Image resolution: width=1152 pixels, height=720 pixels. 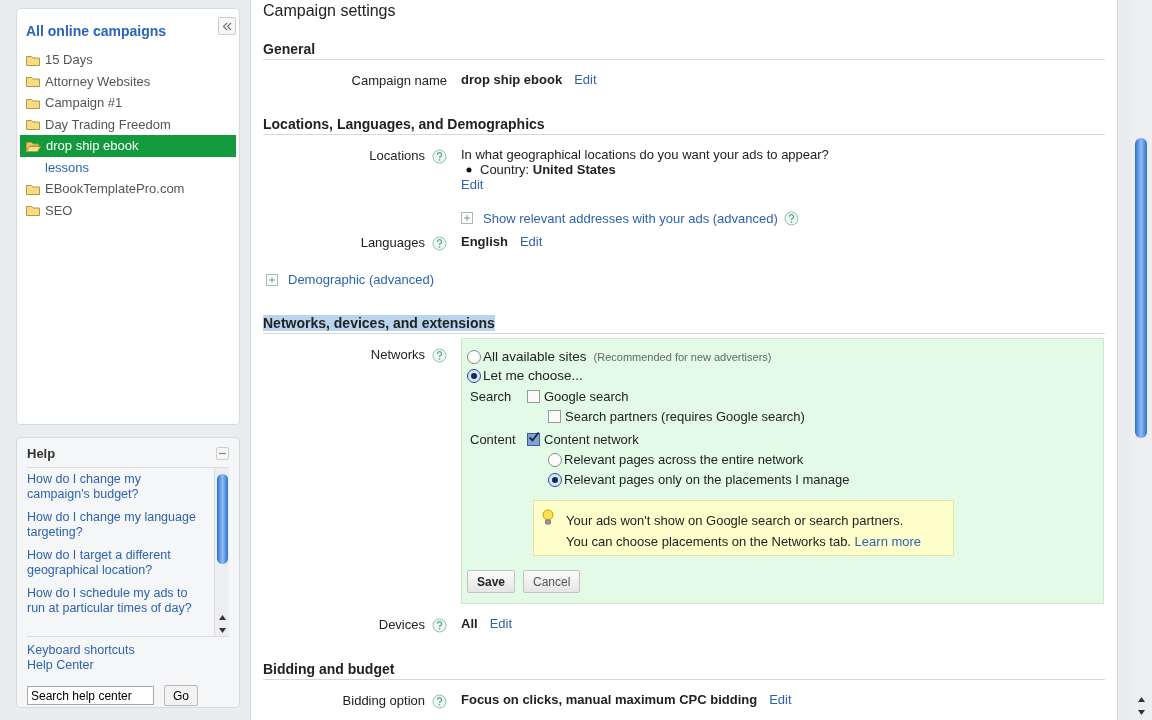 I want to click on section-heading: Bidding and budget, so click(x=329, y=669).